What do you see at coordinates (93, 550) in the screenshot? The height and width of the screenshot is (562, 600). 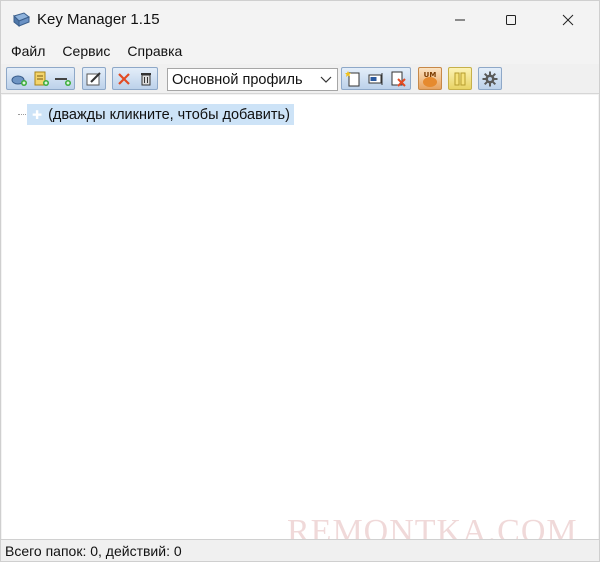 I see `status-text: Всего папок: 0, действий: 0` at bounding box center [93, 550].